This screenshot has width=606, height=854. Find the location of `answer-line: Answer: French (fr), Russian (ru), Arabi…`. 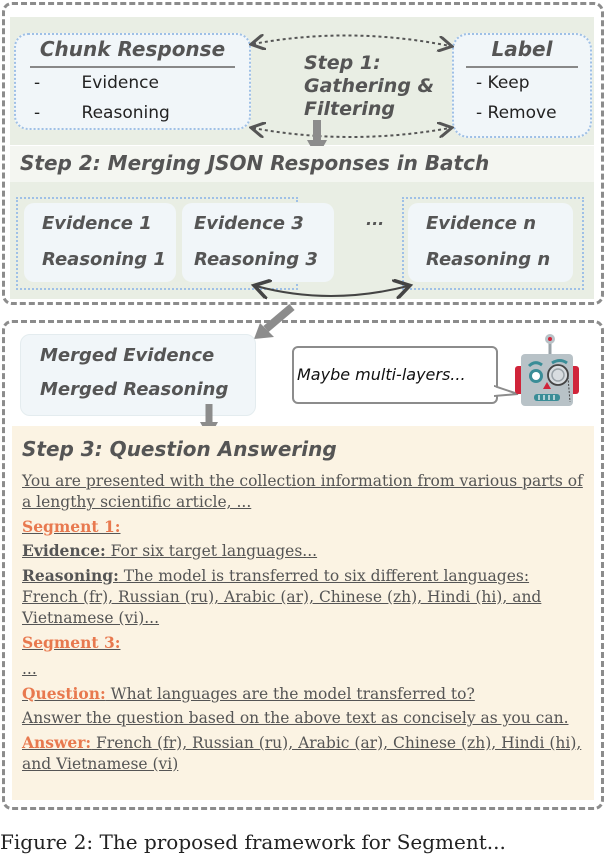

answer-line: Answer: French (fr), Russian (ru), Arabi… is located at coordinates (302, 753).